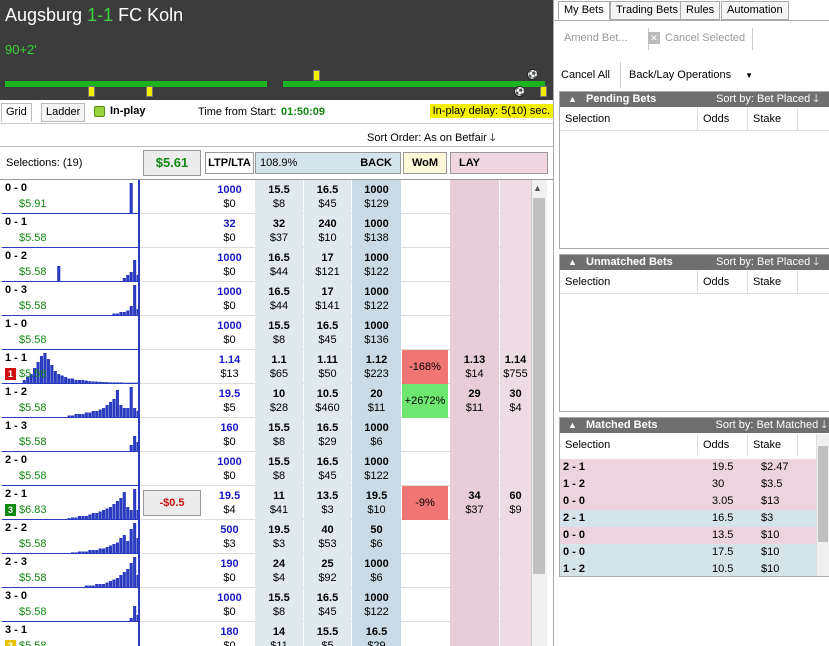  I want to click on back-price-cell: 25 $92, so click(327, 571).